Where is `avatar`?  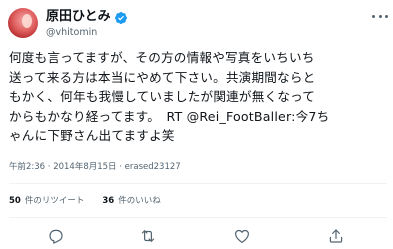 avatar is located at coordinates (23, 23).